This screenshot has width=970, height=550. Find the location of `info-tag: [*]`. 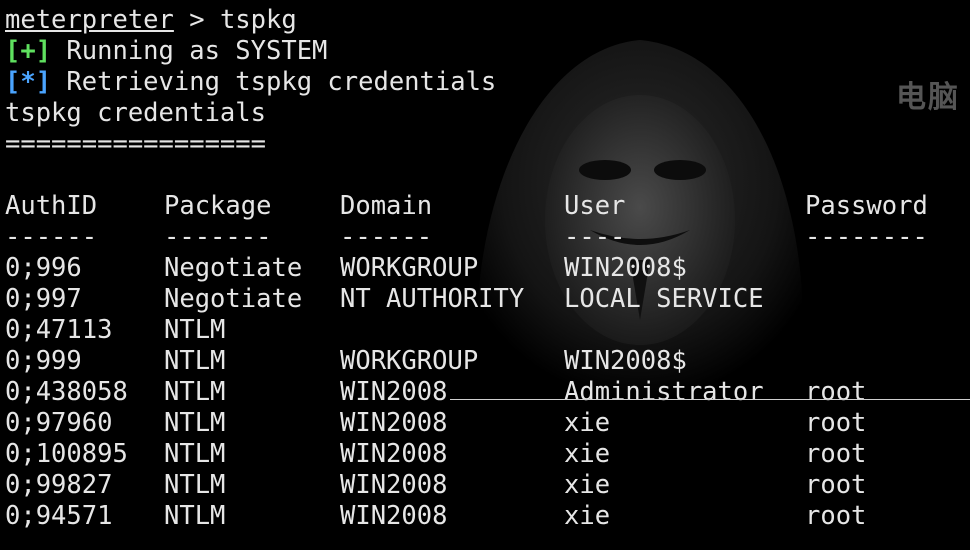

info-tag: [*] is located at coordinates (28, 82).